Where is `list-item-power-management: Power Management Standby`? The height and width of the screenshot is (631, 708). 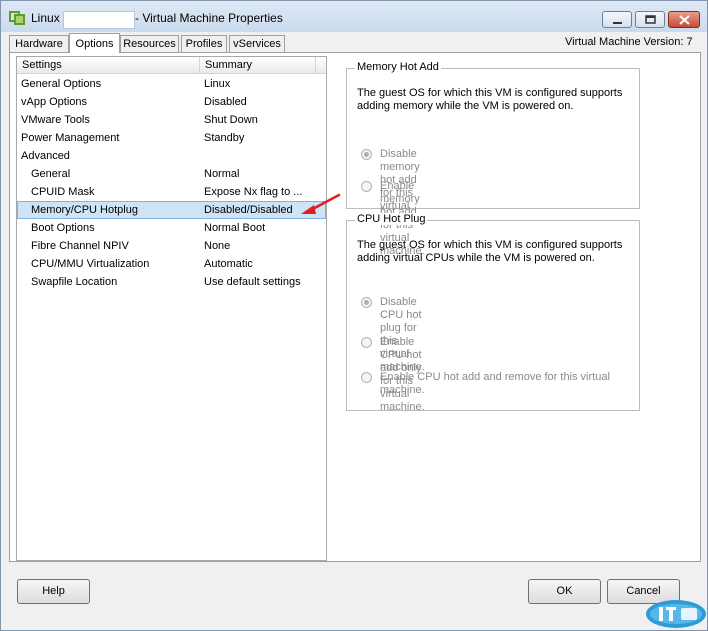
list-item-power-management: Power Management Standby is located at coordinates (171, 138).